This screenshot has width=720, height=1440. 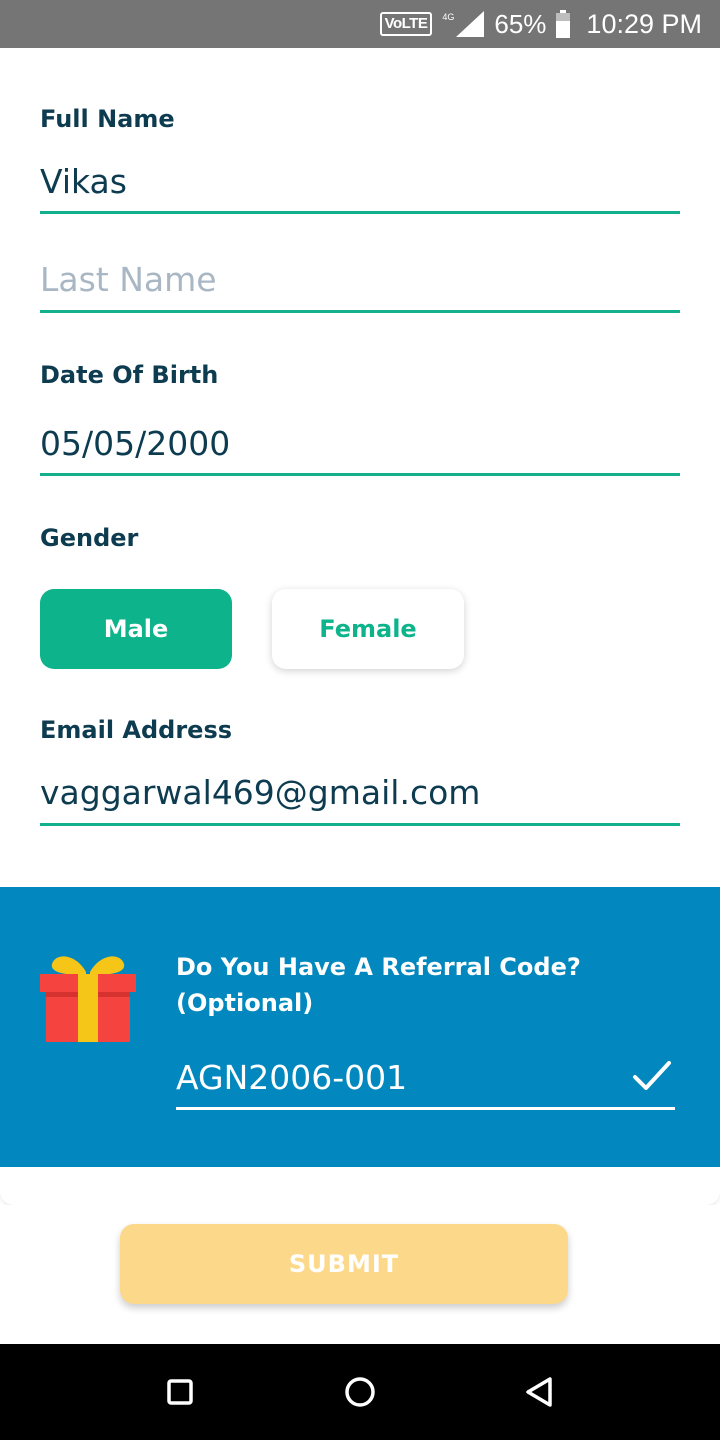 What do you see at coordinates (360, 1186) in the screenshot?
I see `form-card-edge` at bounding box center [360, 1186].